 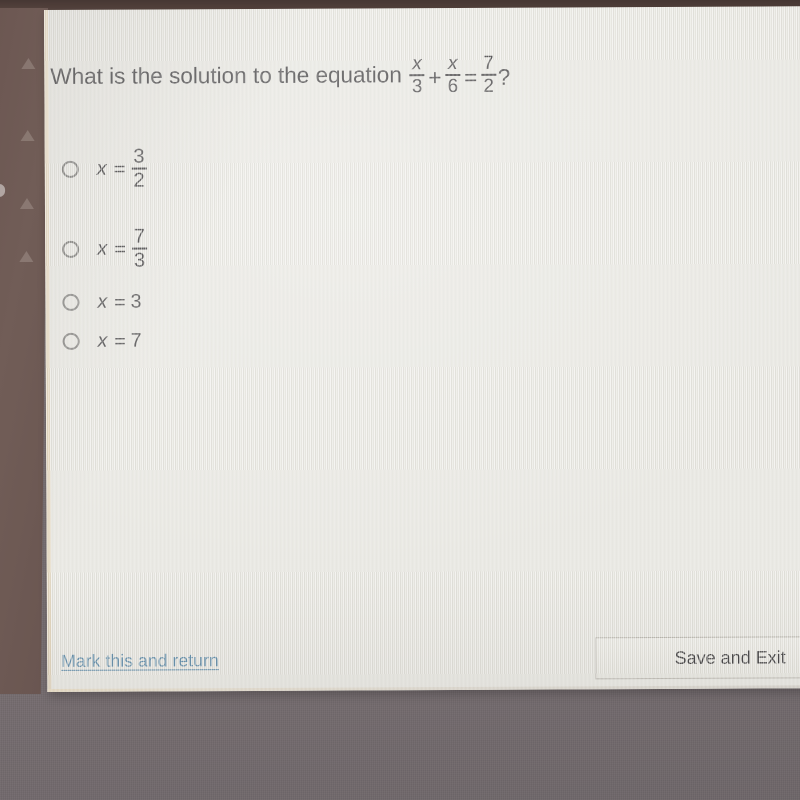 I want to click on strip-edge-dot, so click(x=3, y=190).